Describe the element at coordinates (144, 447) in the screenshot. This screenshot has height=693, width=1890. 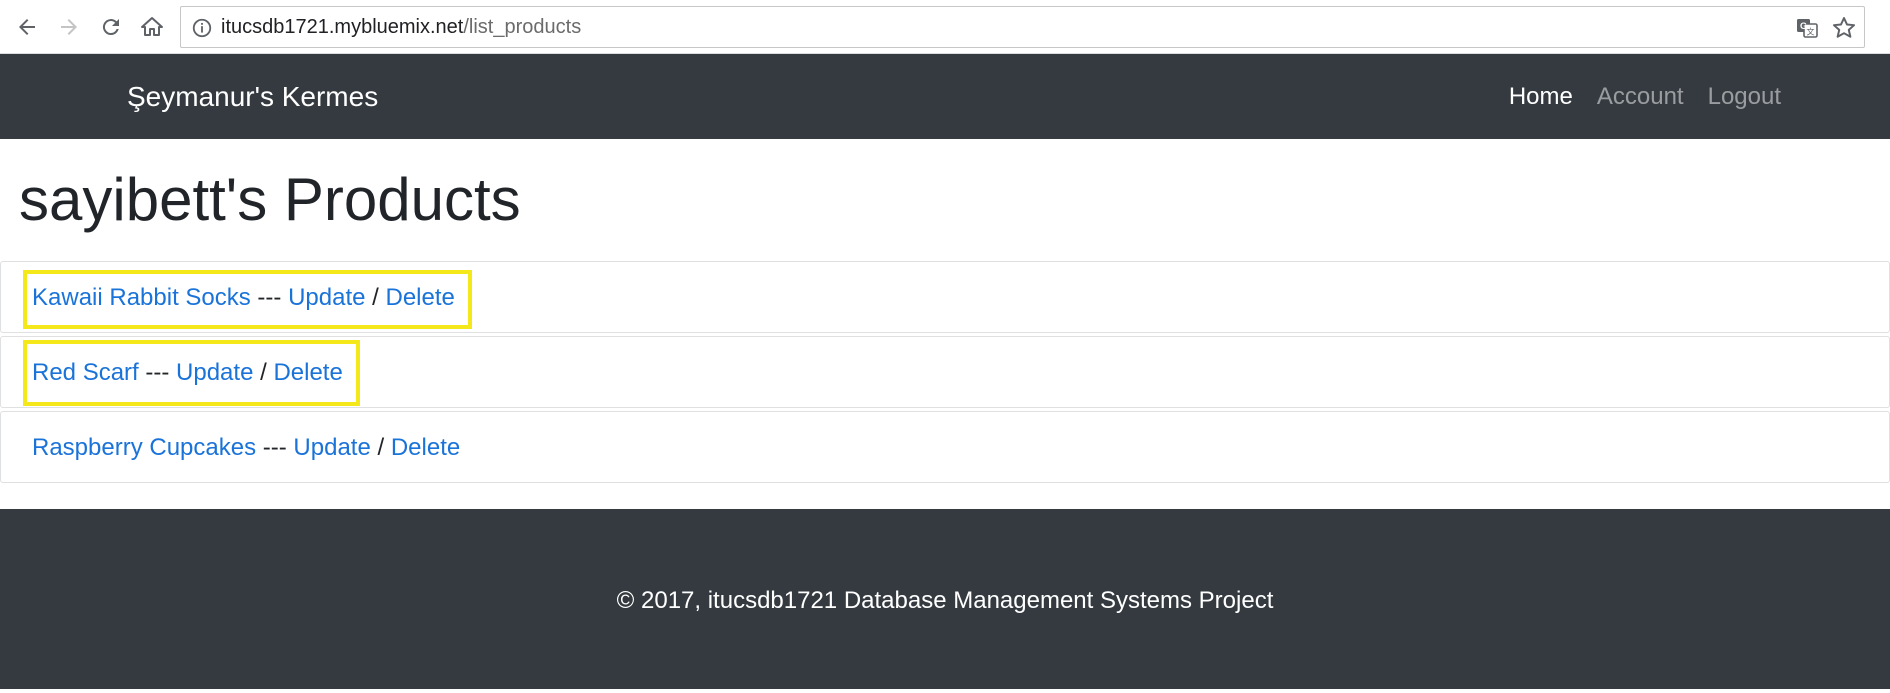
I see `product-name-link: Raspberry Cupcakes` at that location.